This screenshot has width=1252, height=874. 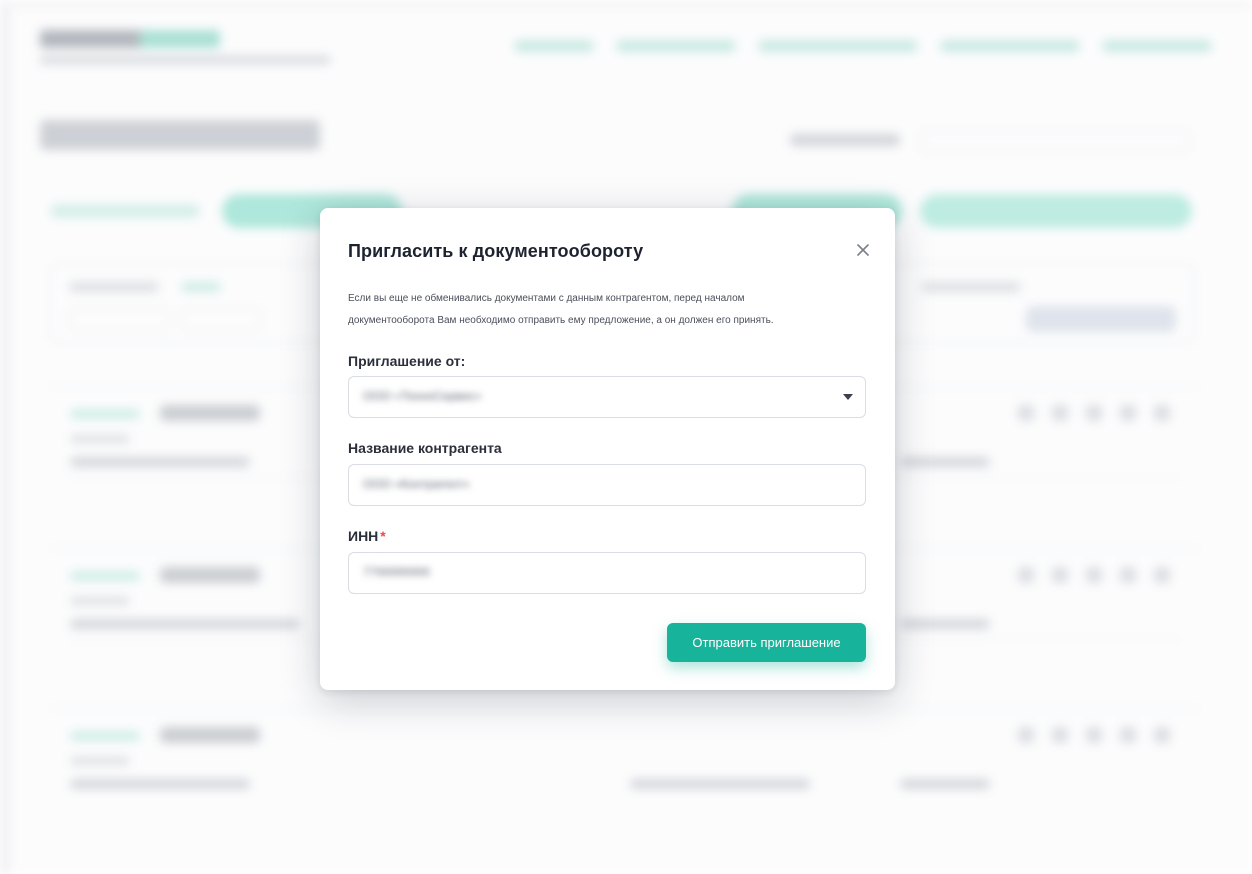 I want to click on modal-title: Пригласить к документообороту, so click(x=496, y=251).